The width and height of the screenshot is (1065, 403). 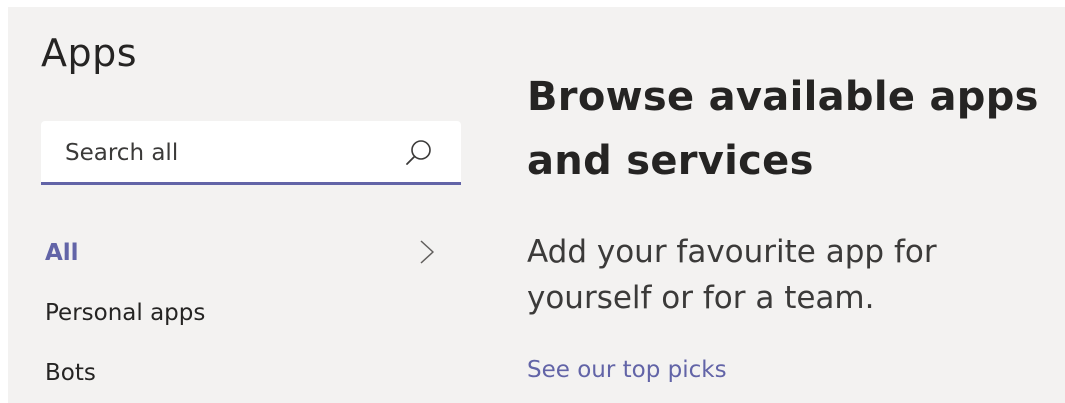 What do you see at coordinates (783, 129) in the screenshot?
I see `browse-heading: Browse available apps and services` at bounding box center [783, 129].